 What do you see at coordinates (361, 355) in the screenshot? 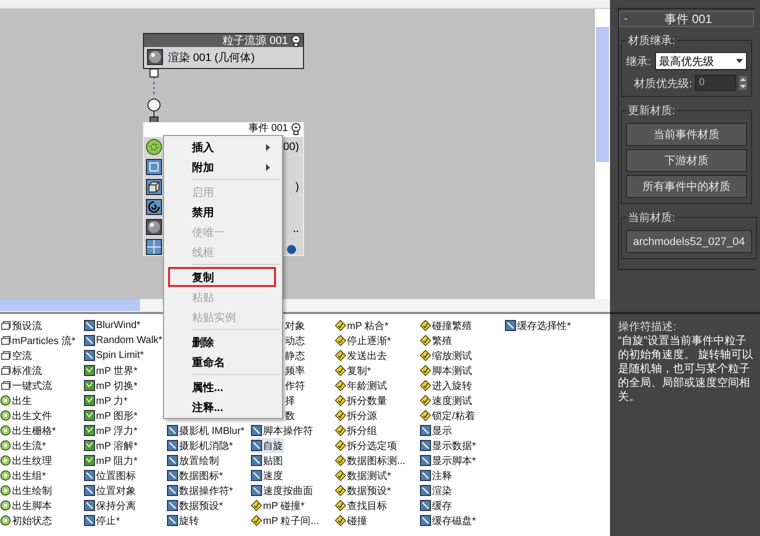
I see `depot-item: 发送出去` at bounding box center [361, 355].